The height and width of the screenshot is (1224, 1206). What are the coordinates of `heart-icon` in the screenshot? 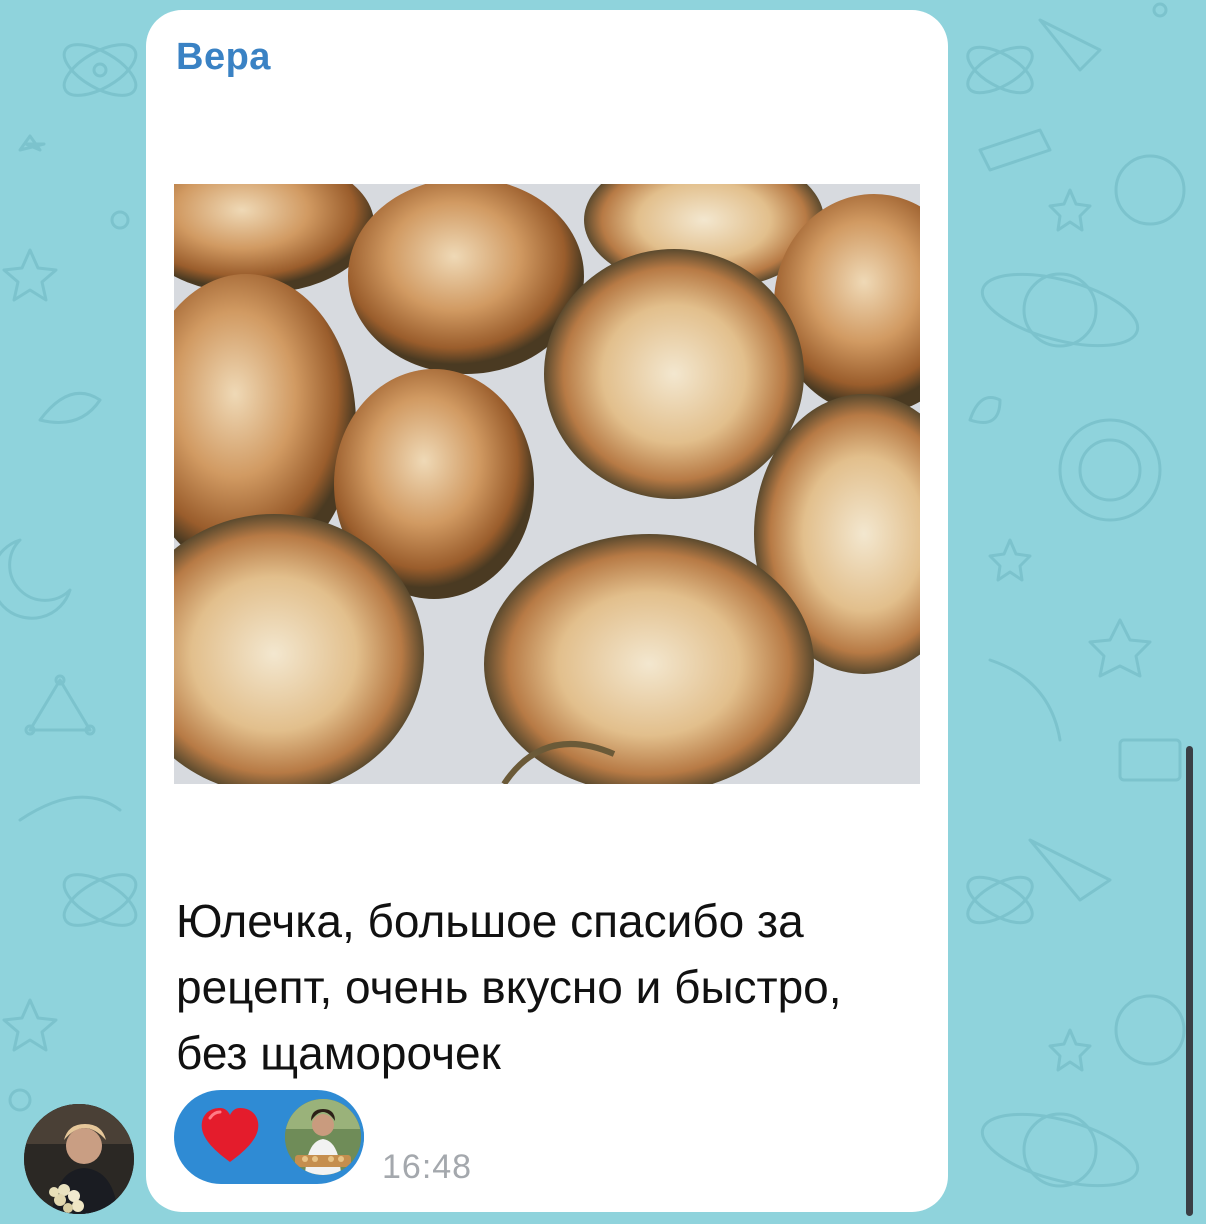 It's located at (230, 1135).